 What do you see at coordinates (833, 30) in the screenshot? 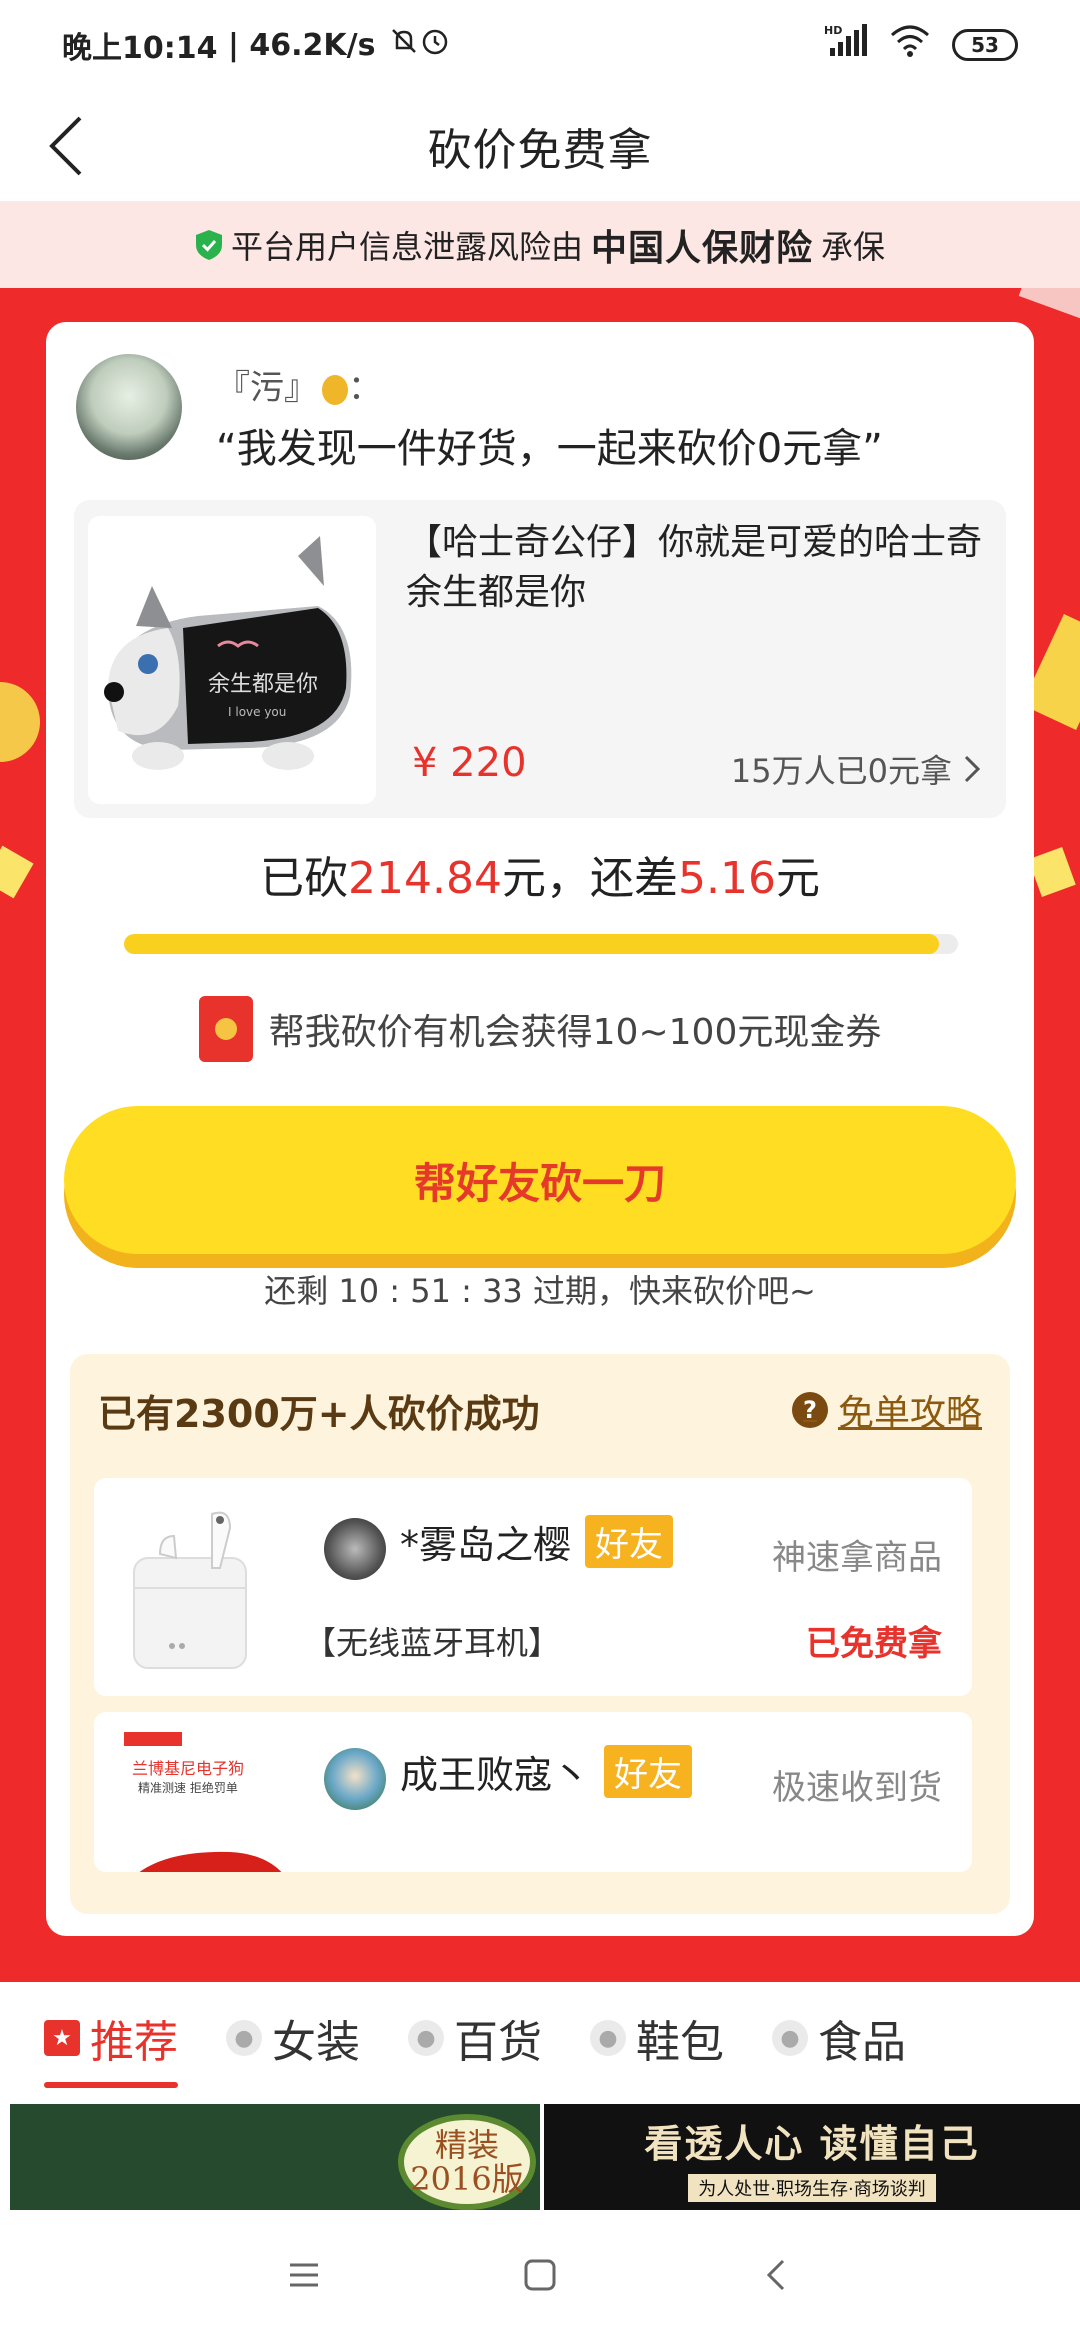
I see `svg-text: HD` at bounding box center [833, 30].